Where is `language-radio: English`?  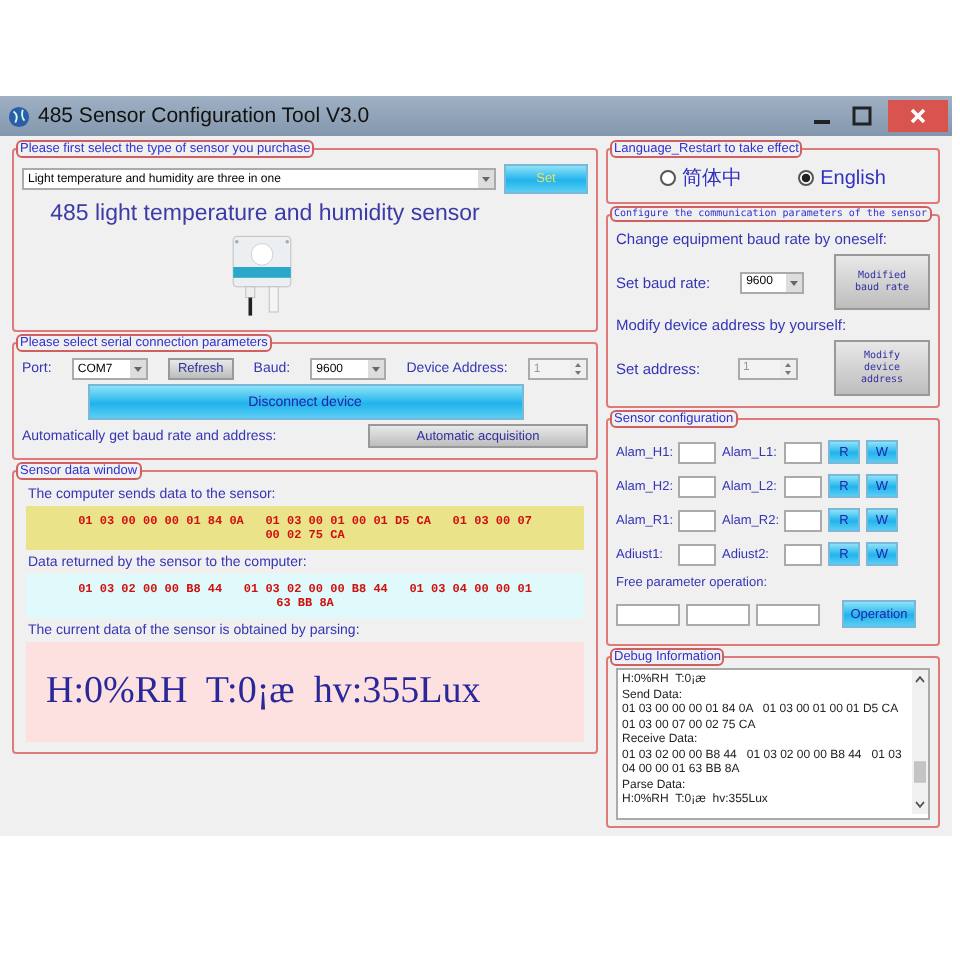
language-radio: English is located at coordinates (842, 178).